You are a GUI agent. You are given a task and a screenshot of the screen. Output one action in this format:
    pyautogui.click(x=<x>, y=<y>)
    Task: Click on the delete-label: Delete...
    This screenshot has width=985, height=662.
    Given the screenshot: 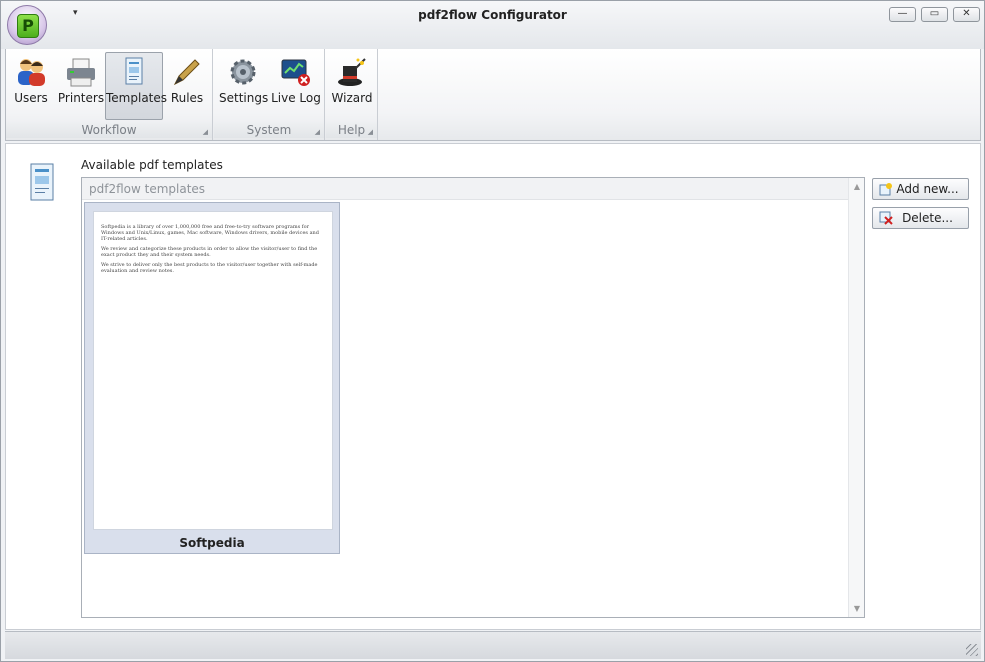 What is the action you would take?
    pyautogui.click(x=927, y=218)
    